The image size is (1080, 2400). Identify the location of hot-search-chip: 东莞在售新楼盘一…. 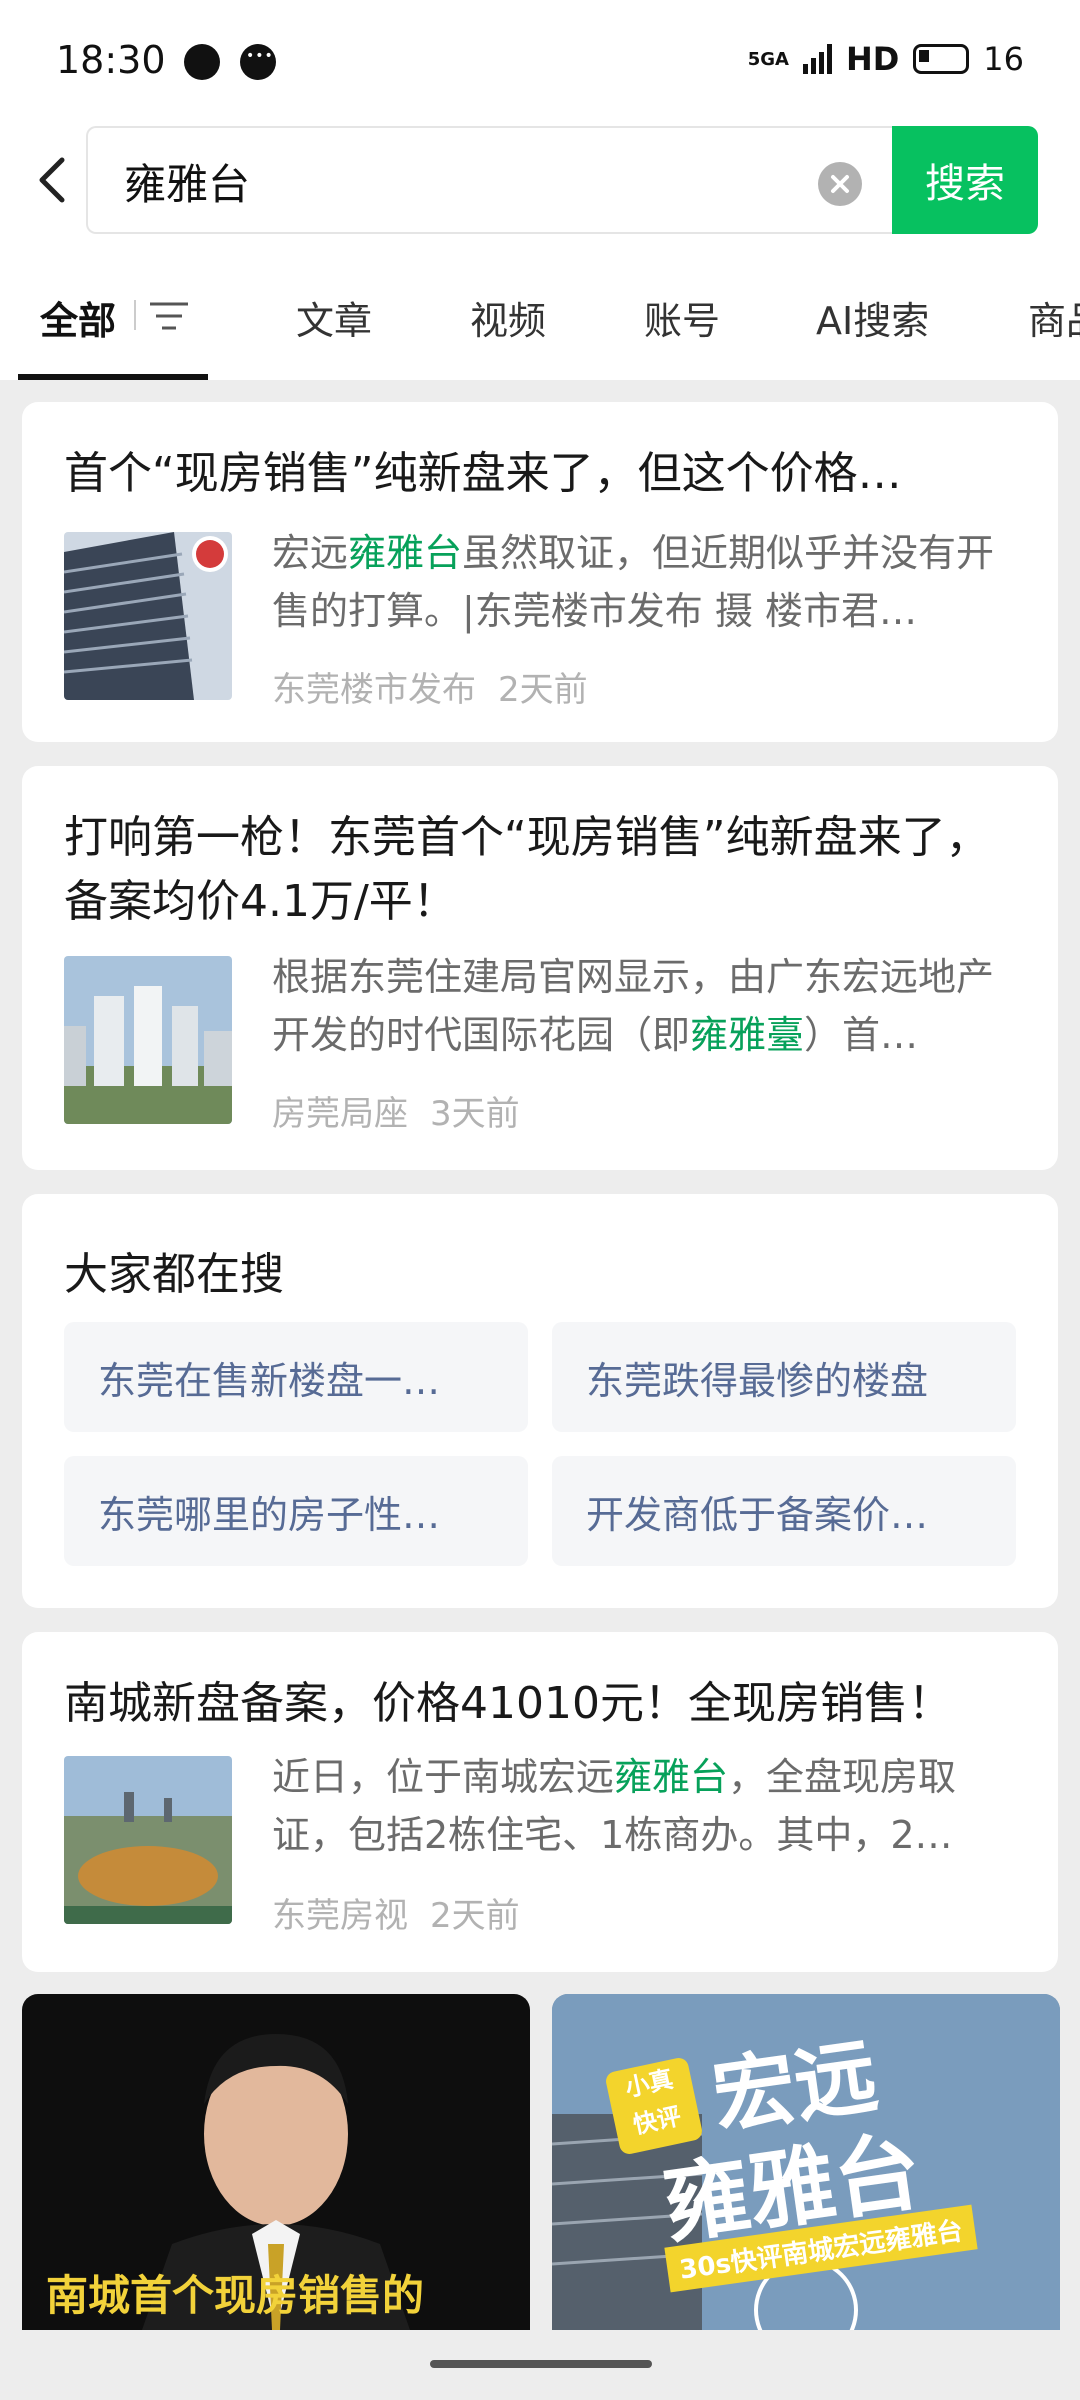
(296, 1377).